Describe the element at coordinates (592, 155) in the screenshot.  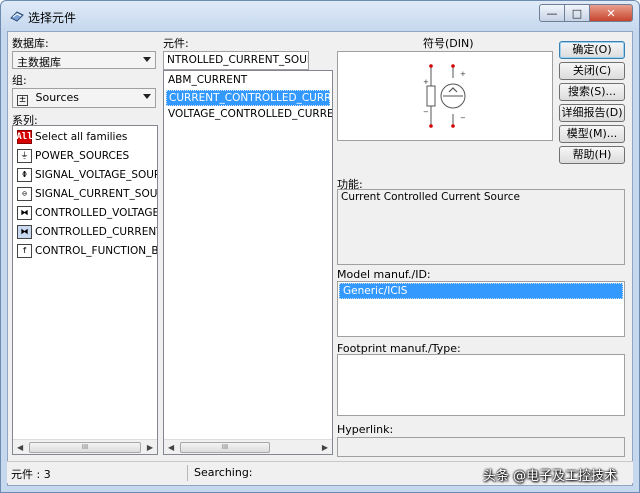
I see `help-button: 帮助(H)` at that location.